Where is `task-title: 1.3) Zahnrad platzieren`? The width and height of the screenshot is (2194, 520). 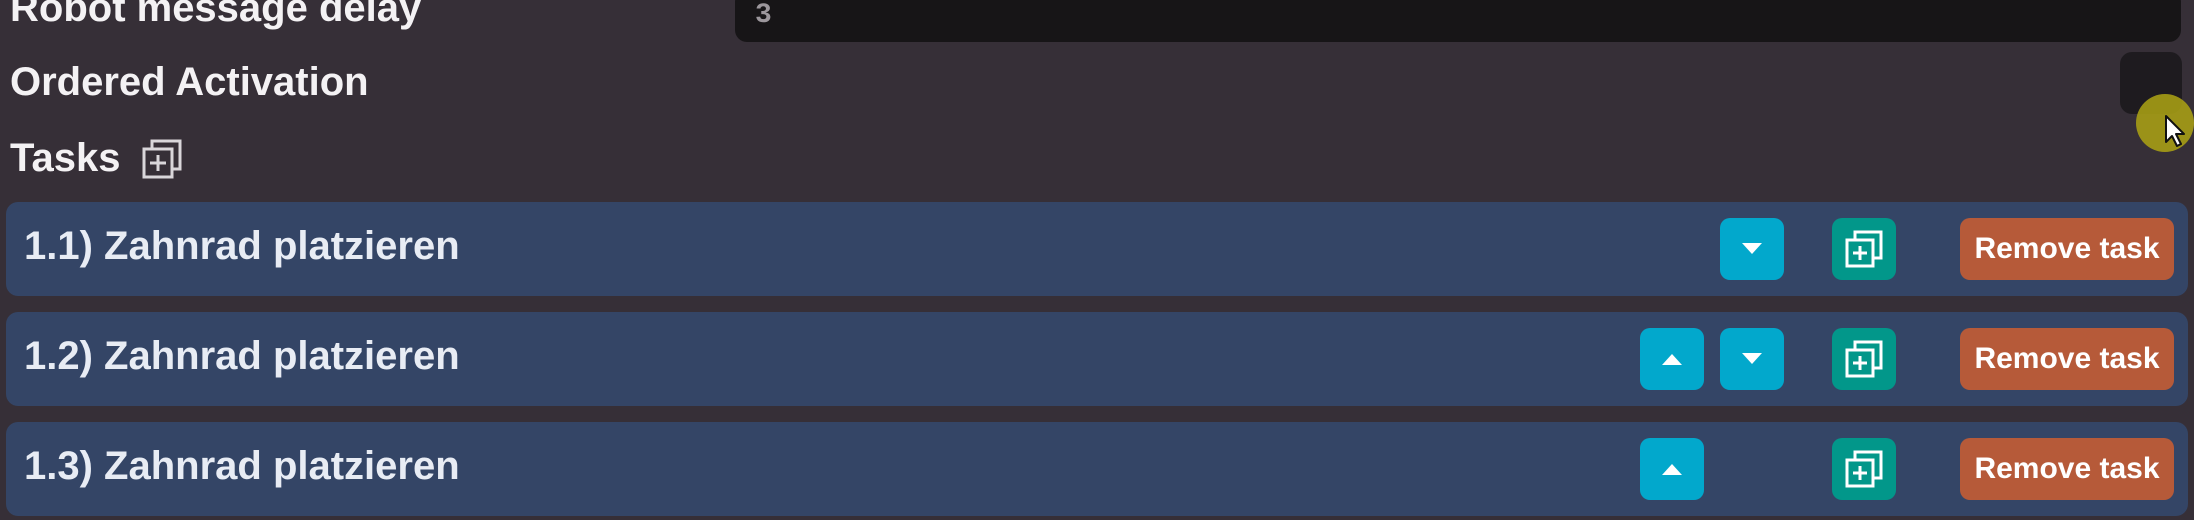 task-title: 1.3) Zahnrad platzieren is located at coordinates (242, 466).